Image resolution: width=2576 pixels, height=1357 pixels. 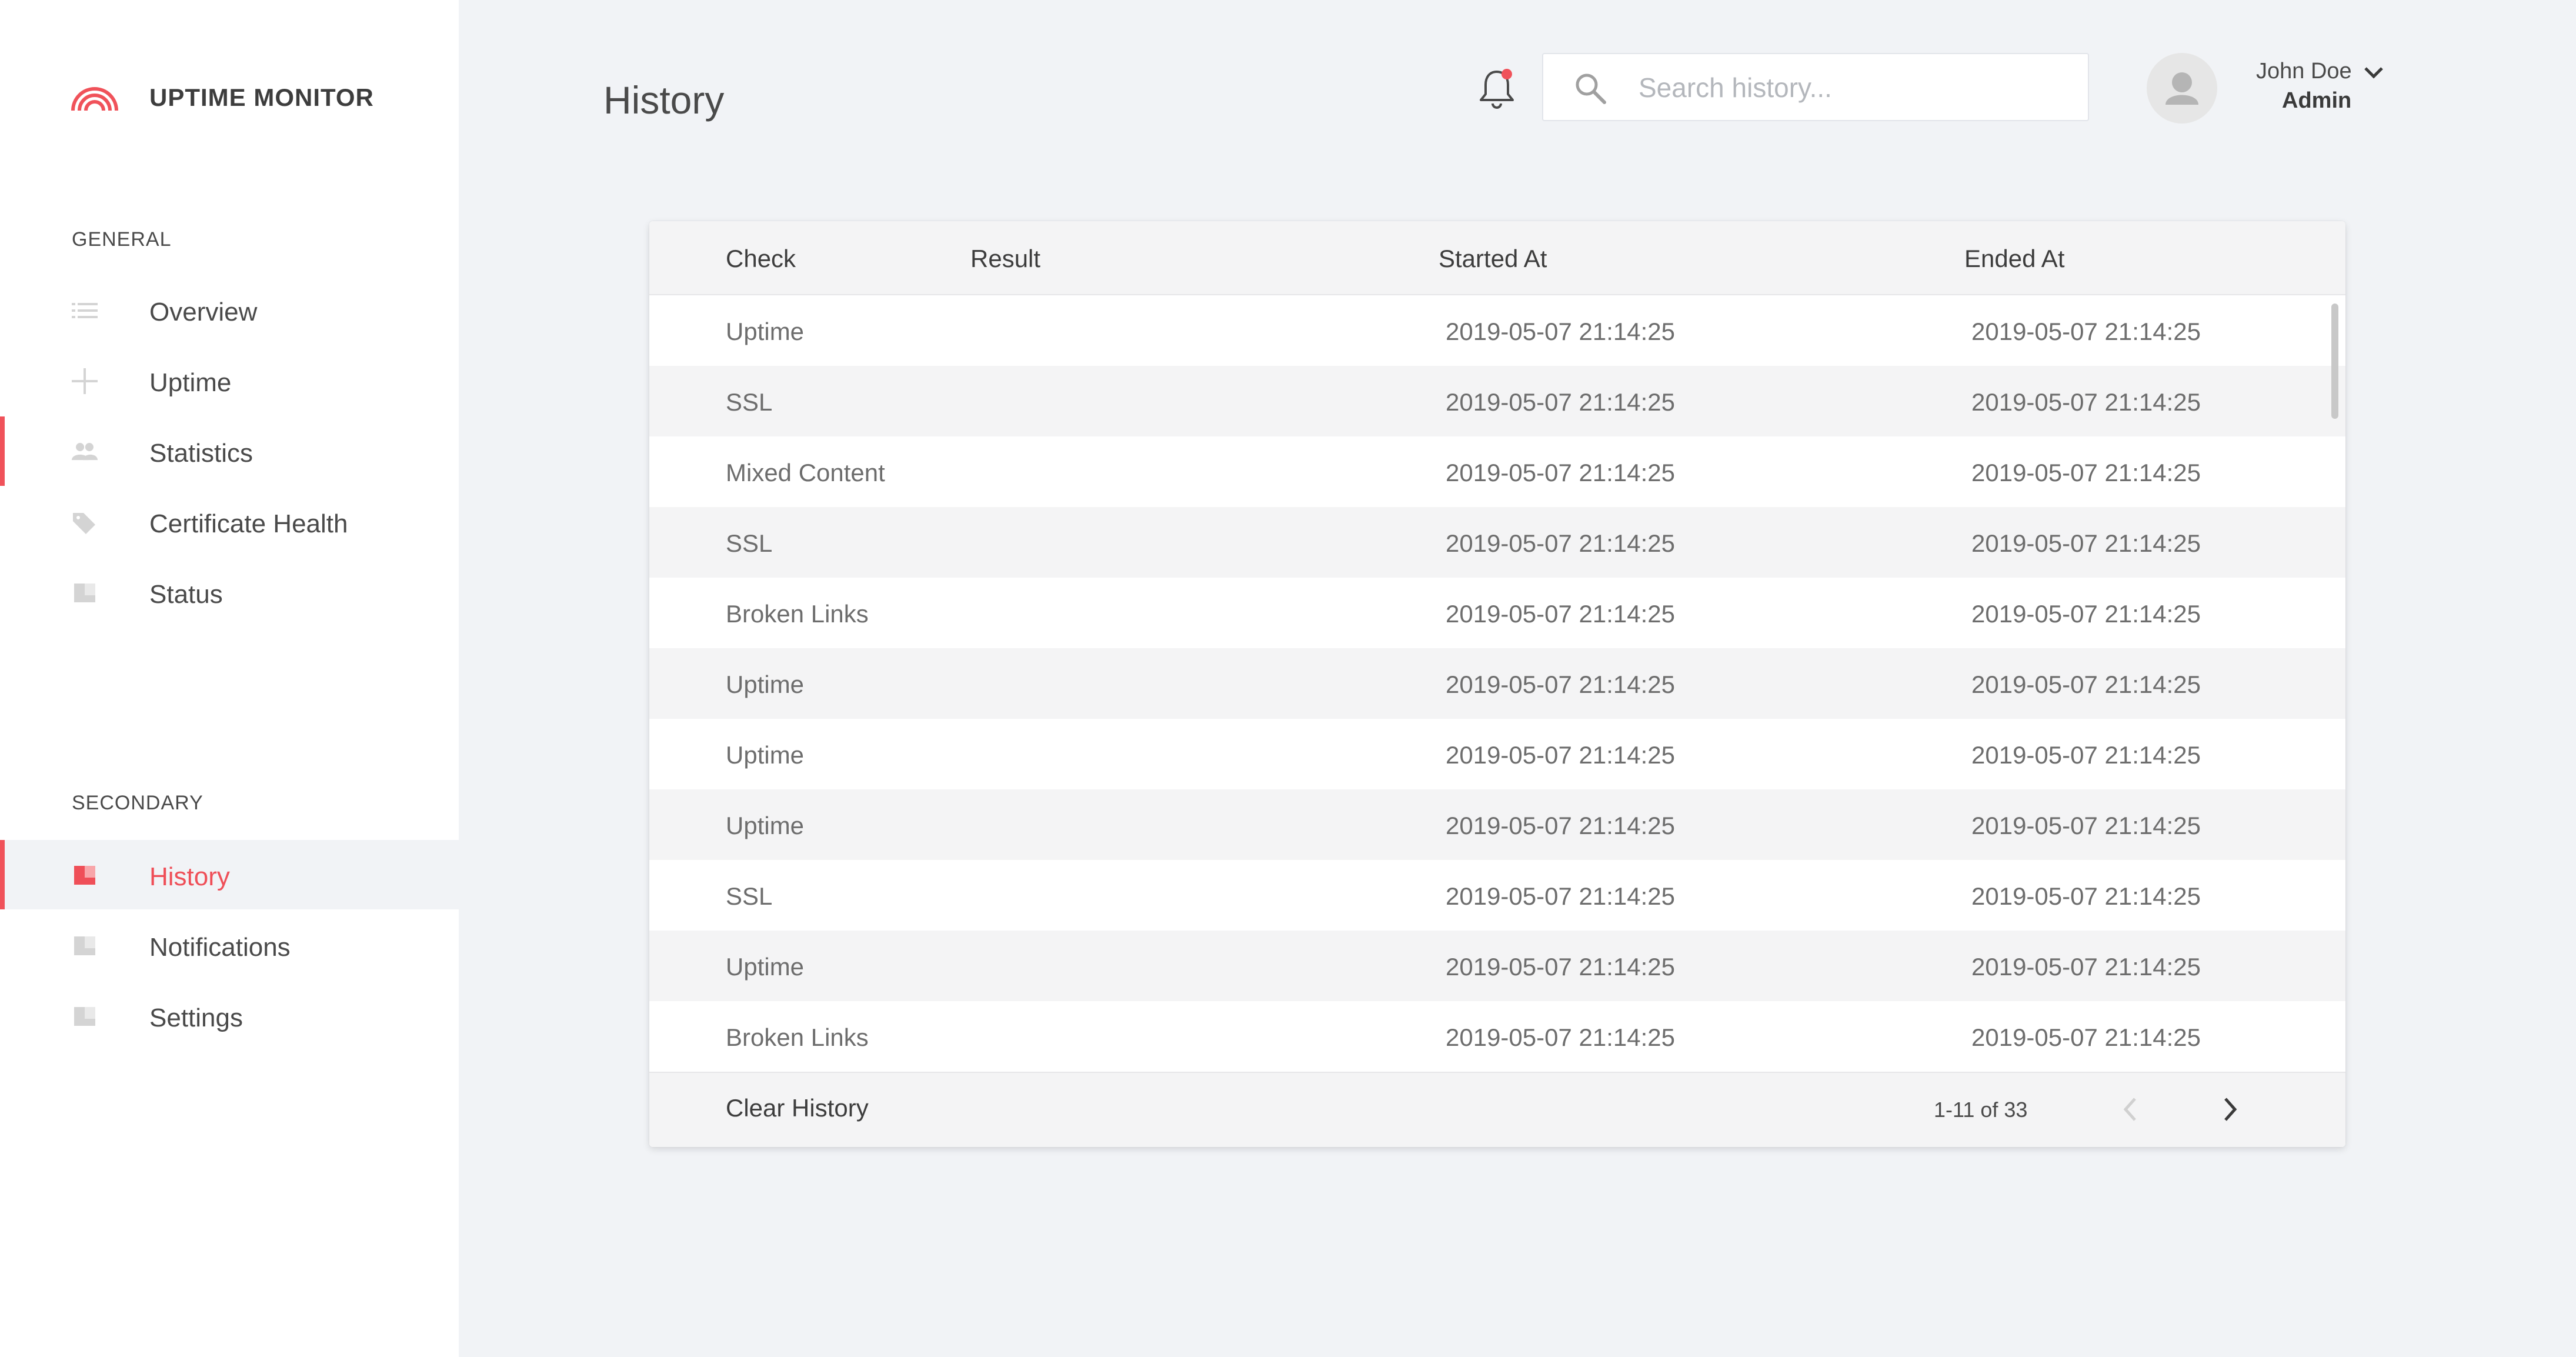 What do you see at coordinates (189, 876) in the screenshot?
I see `sidebar-item-label: History` at bounding box center [189, 876].